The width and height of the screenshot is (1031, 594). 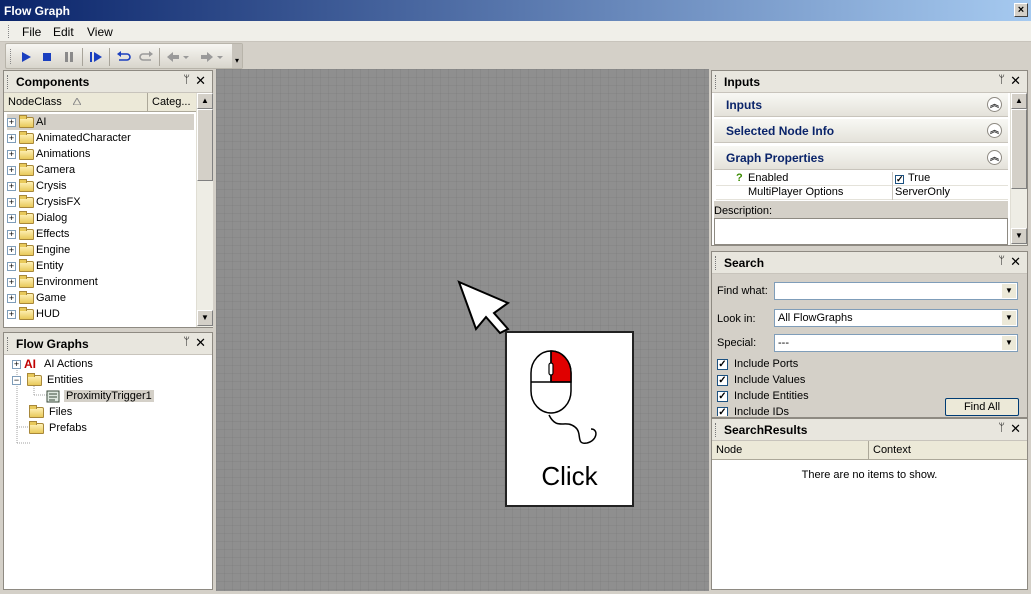 I want to click on forward-button, so click(x=212, y=57).